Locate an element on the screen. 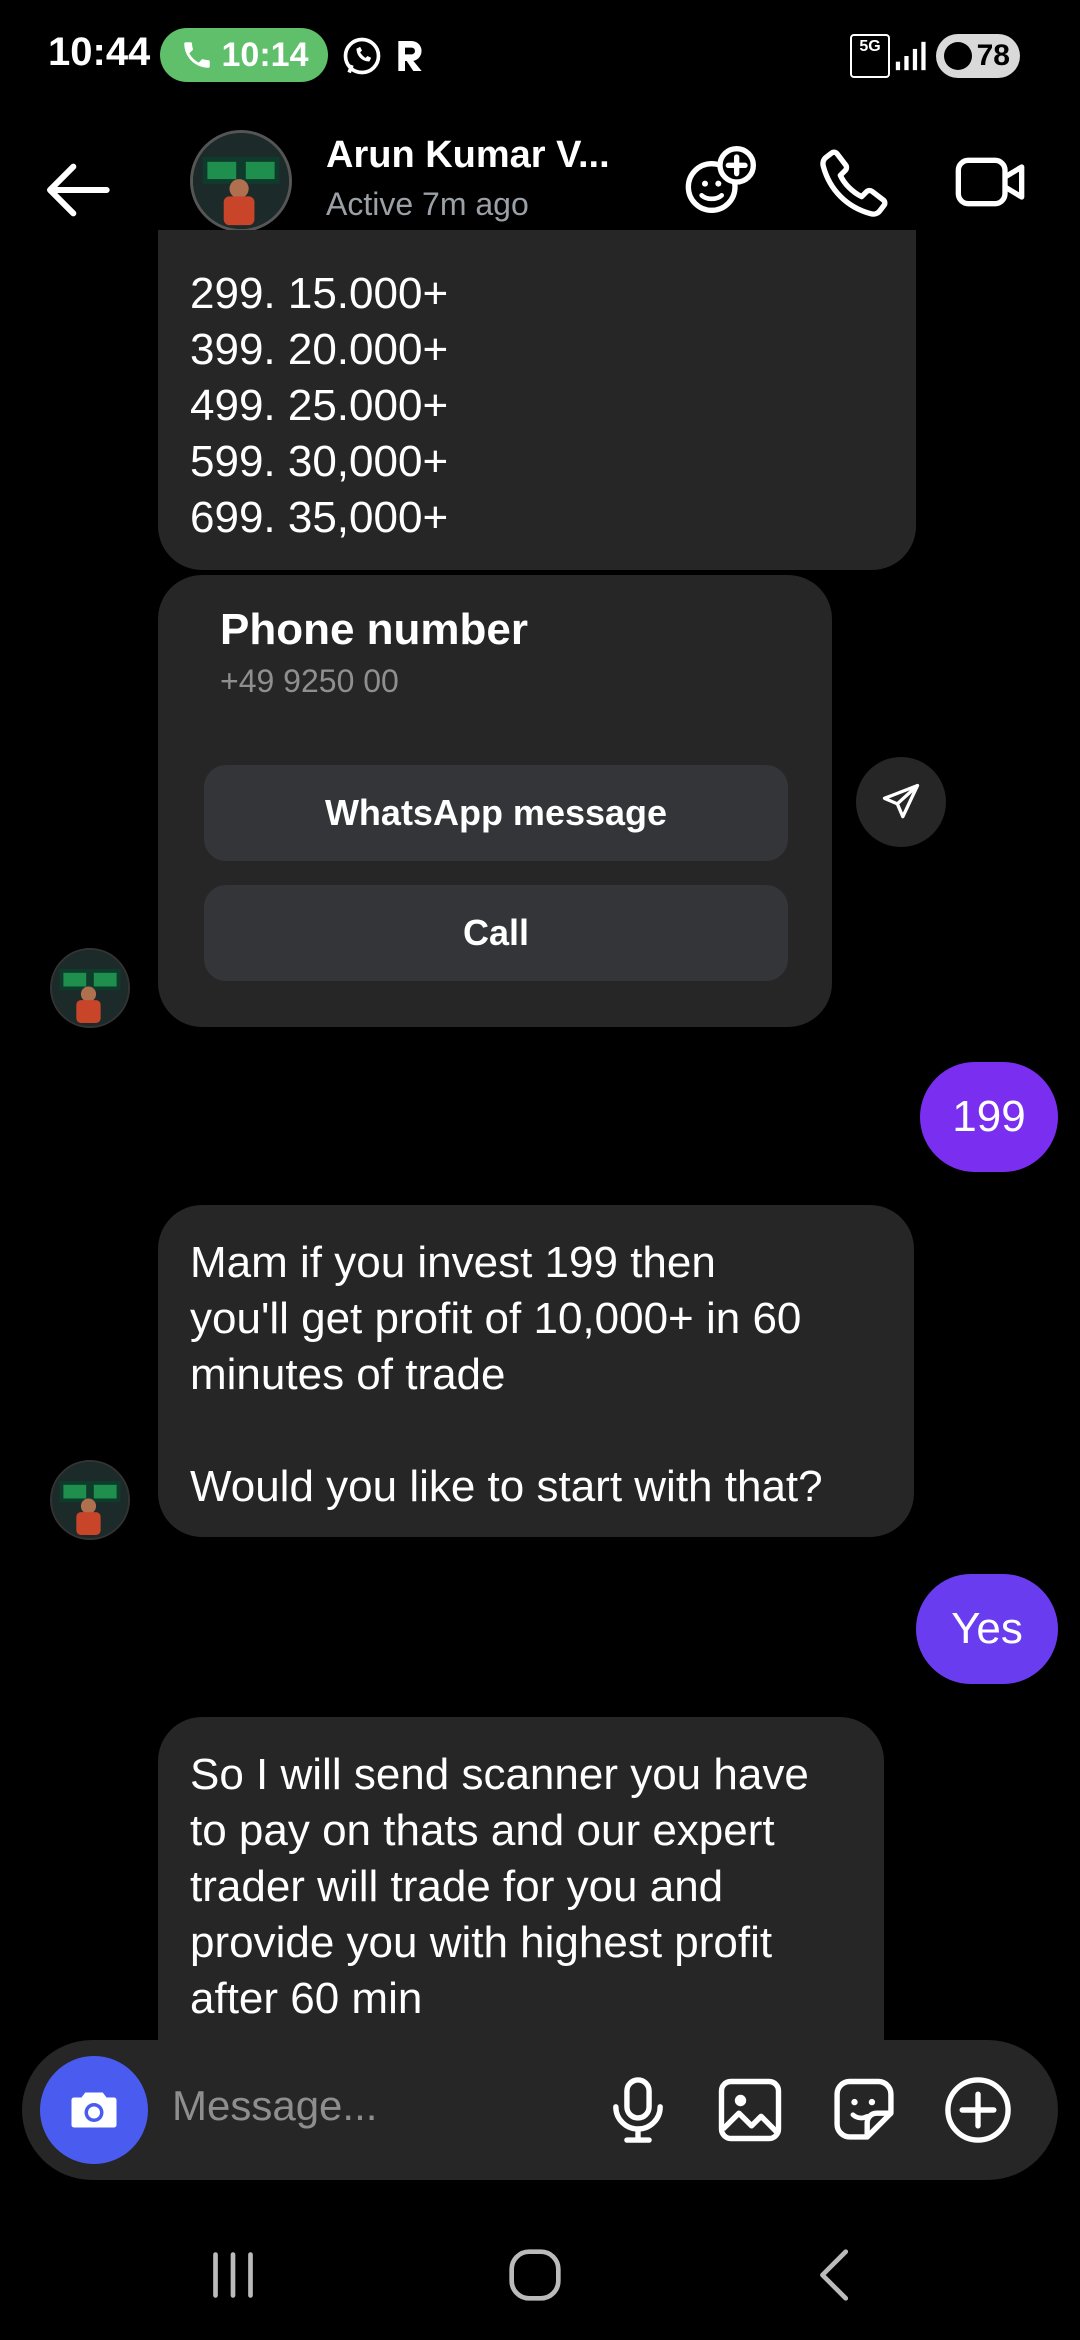 Image resolution: width=1080 pixels, height=2340 pixels. whatsapp-message-button: WhatsApp message is located at coordinates (496, 813).